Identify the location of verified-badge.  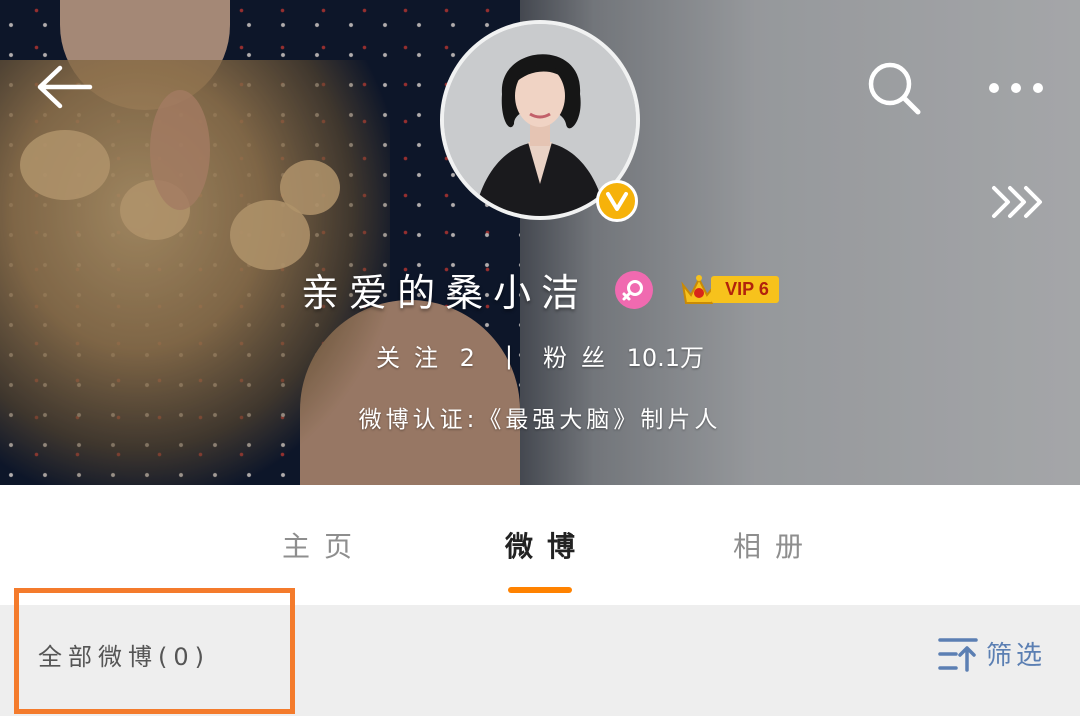
(617, 201).